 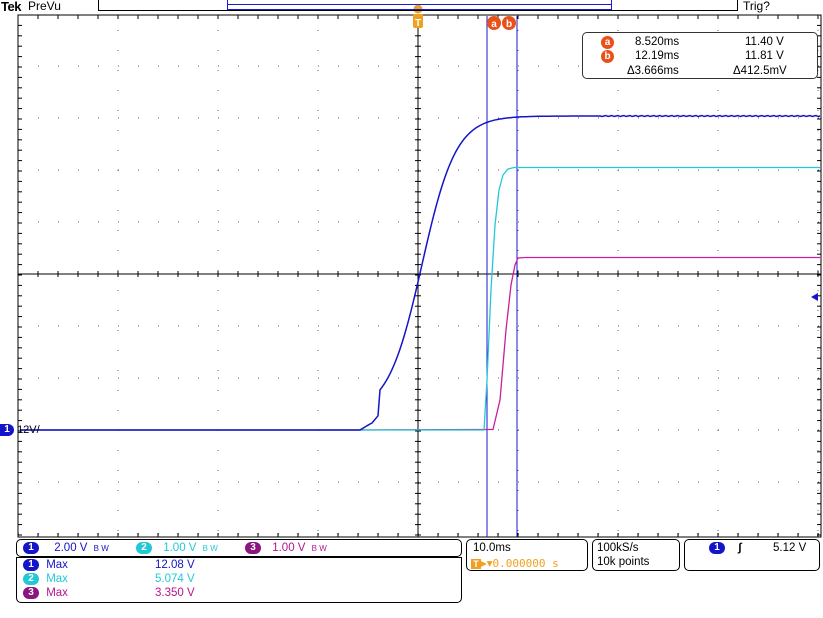 What do you see at coordinates (175, 579) in the screenshot?
I see `measurement-2-value: 5.074 V` at bounding box center [175, 579].